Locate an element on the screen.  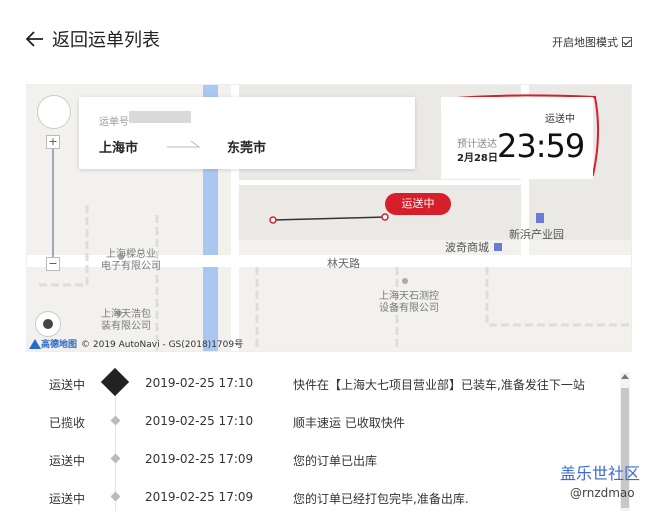
origin-city: 上海市 is located at coordinates (119, 148).